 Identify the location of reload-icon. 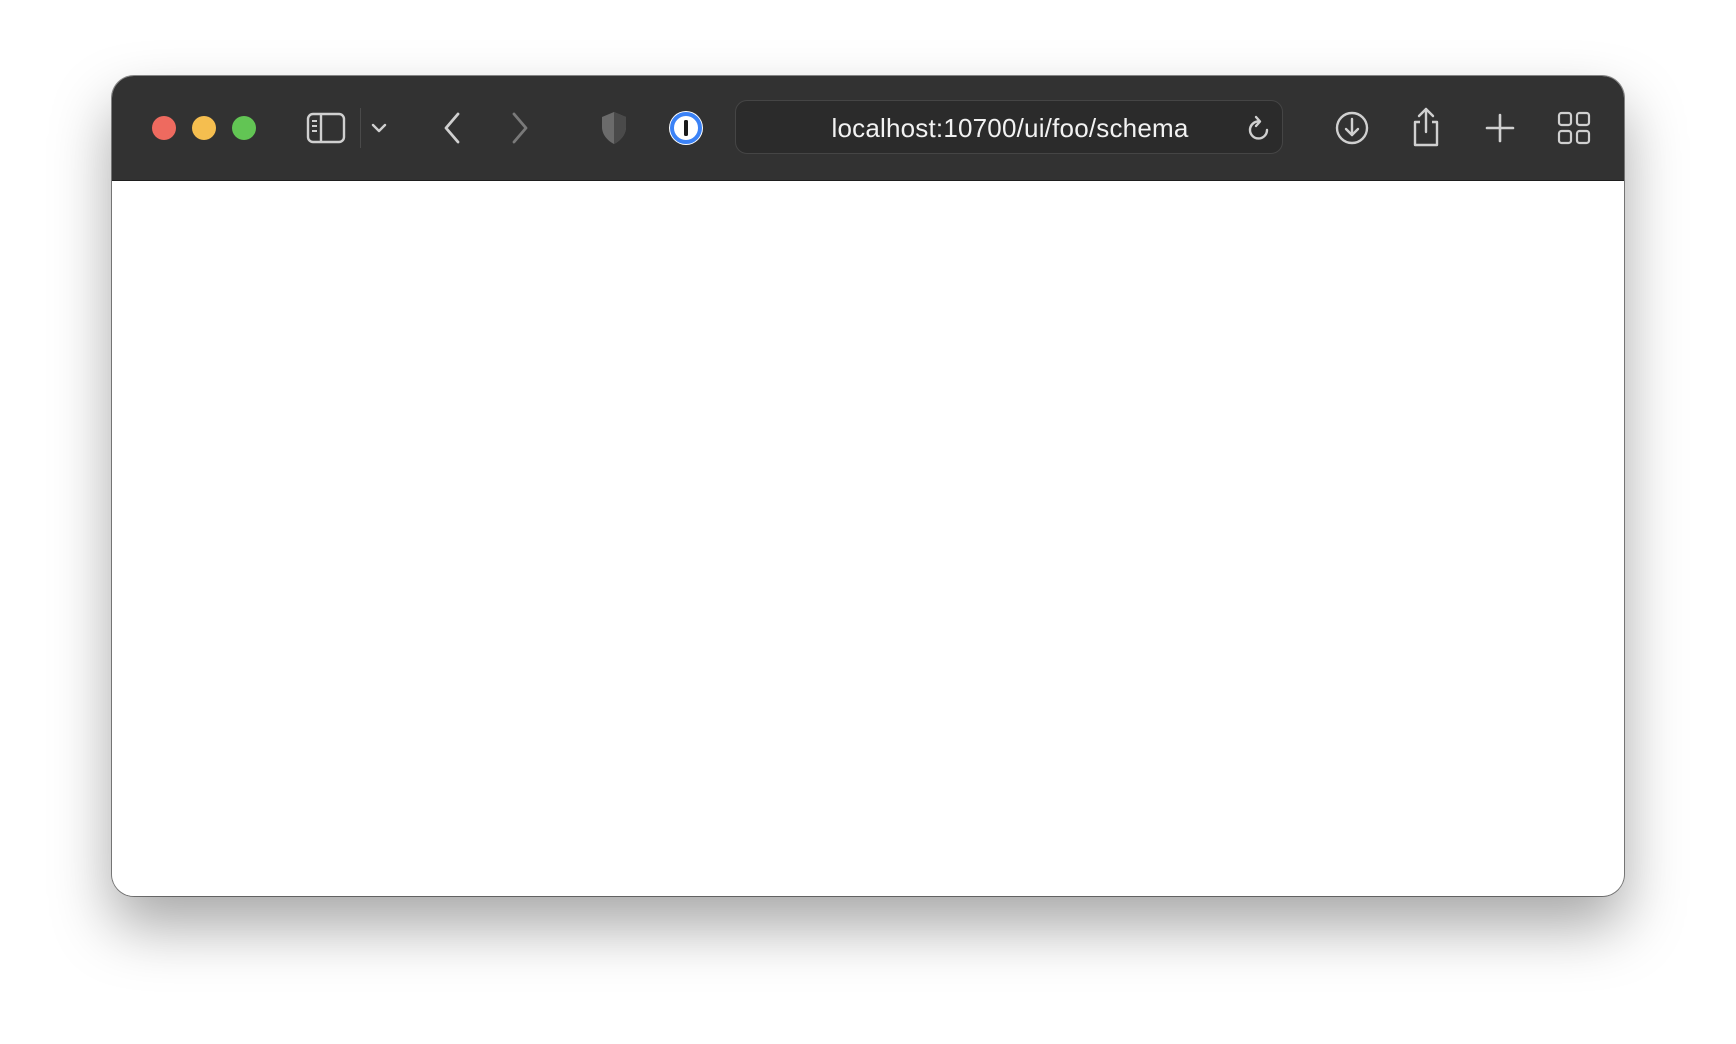
(1258, 127).